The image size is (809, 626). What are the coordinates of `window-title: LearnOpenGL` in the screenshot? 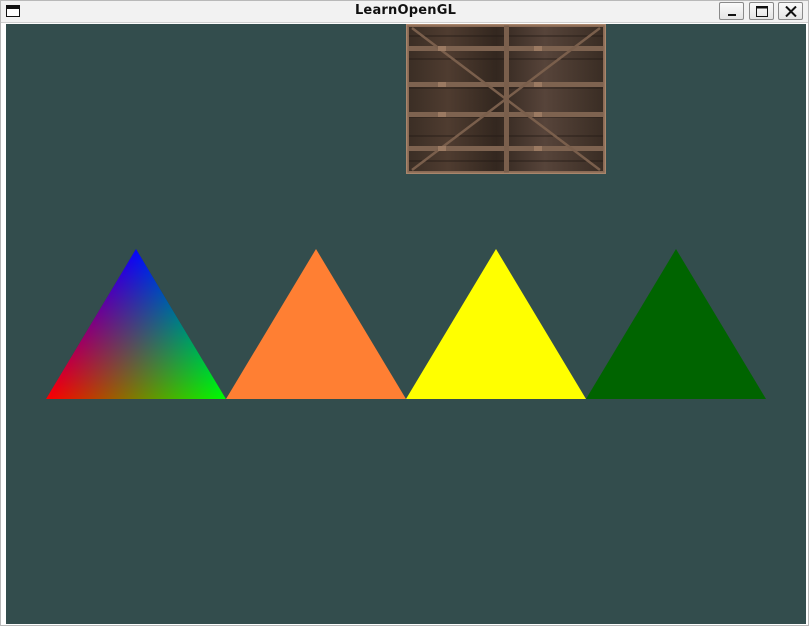 It's located at (405, 10).